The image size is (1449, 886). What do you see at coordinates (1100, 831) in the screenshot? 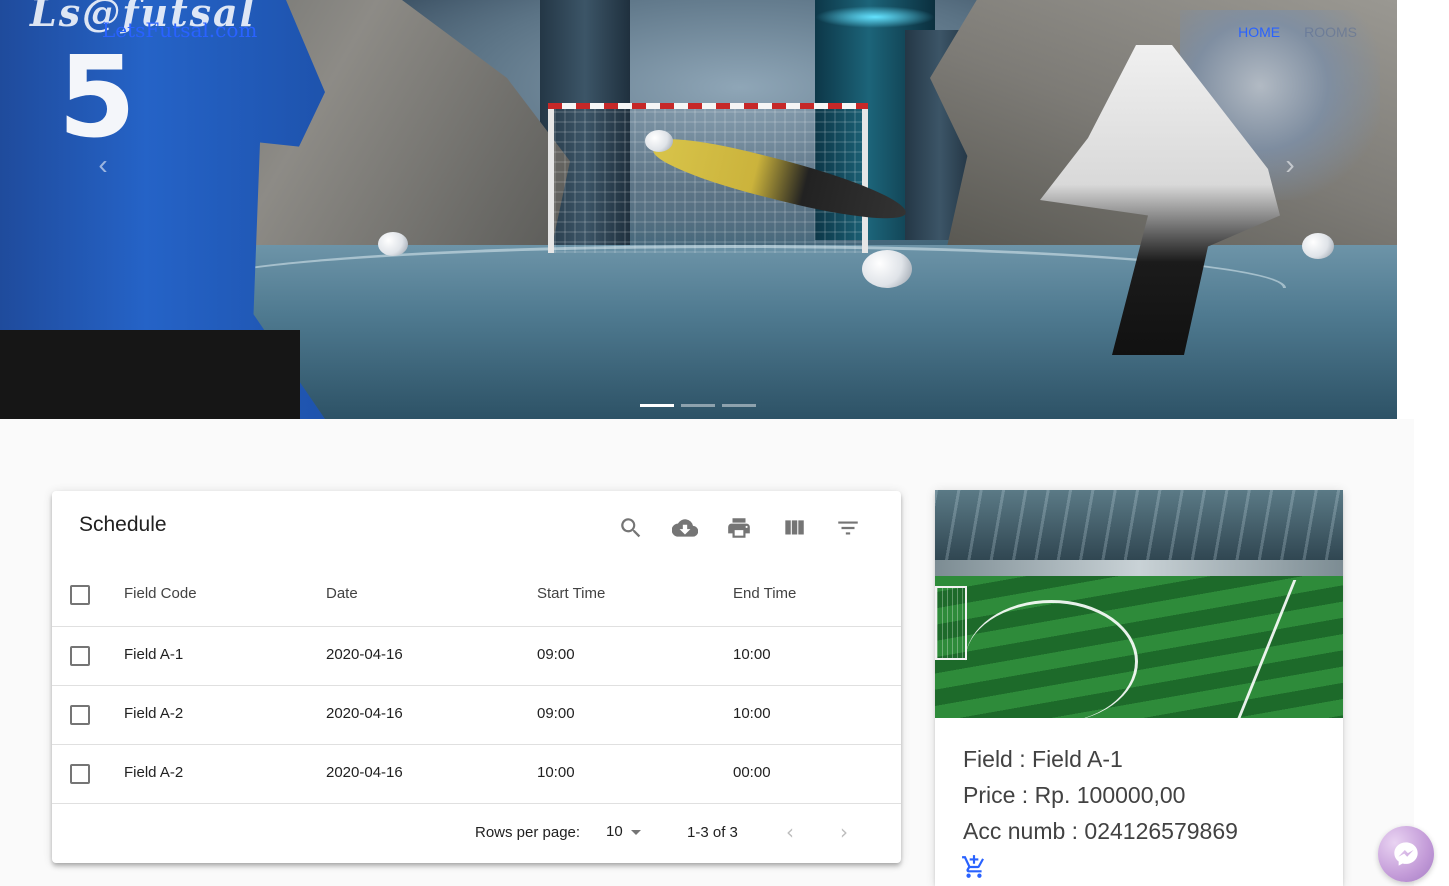
I see `field-account-number: Acc numb : 024126579869` at bounding box center [1100, 831].